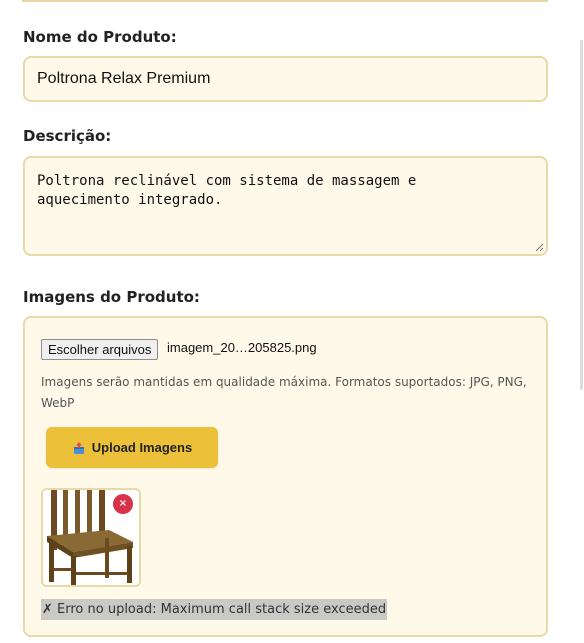  Describe the element at coordinates (242, 347) in the screenshot. I see `selected-file-name: imagem_20…205825.png` at that location.